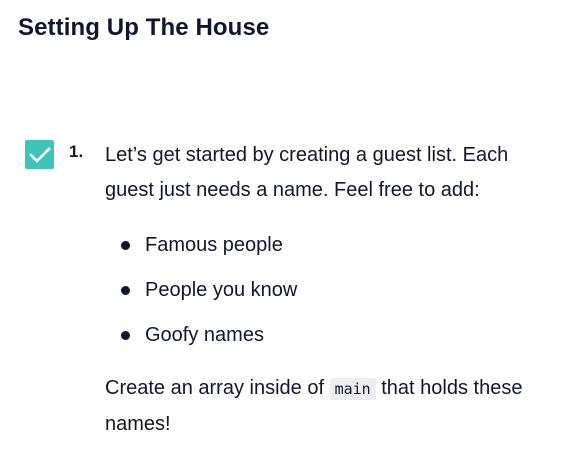  What do you see at coordinates (214, 245) in the screenshot?
I see `list-item-label: Famous people` at bounding box center [214, 245].